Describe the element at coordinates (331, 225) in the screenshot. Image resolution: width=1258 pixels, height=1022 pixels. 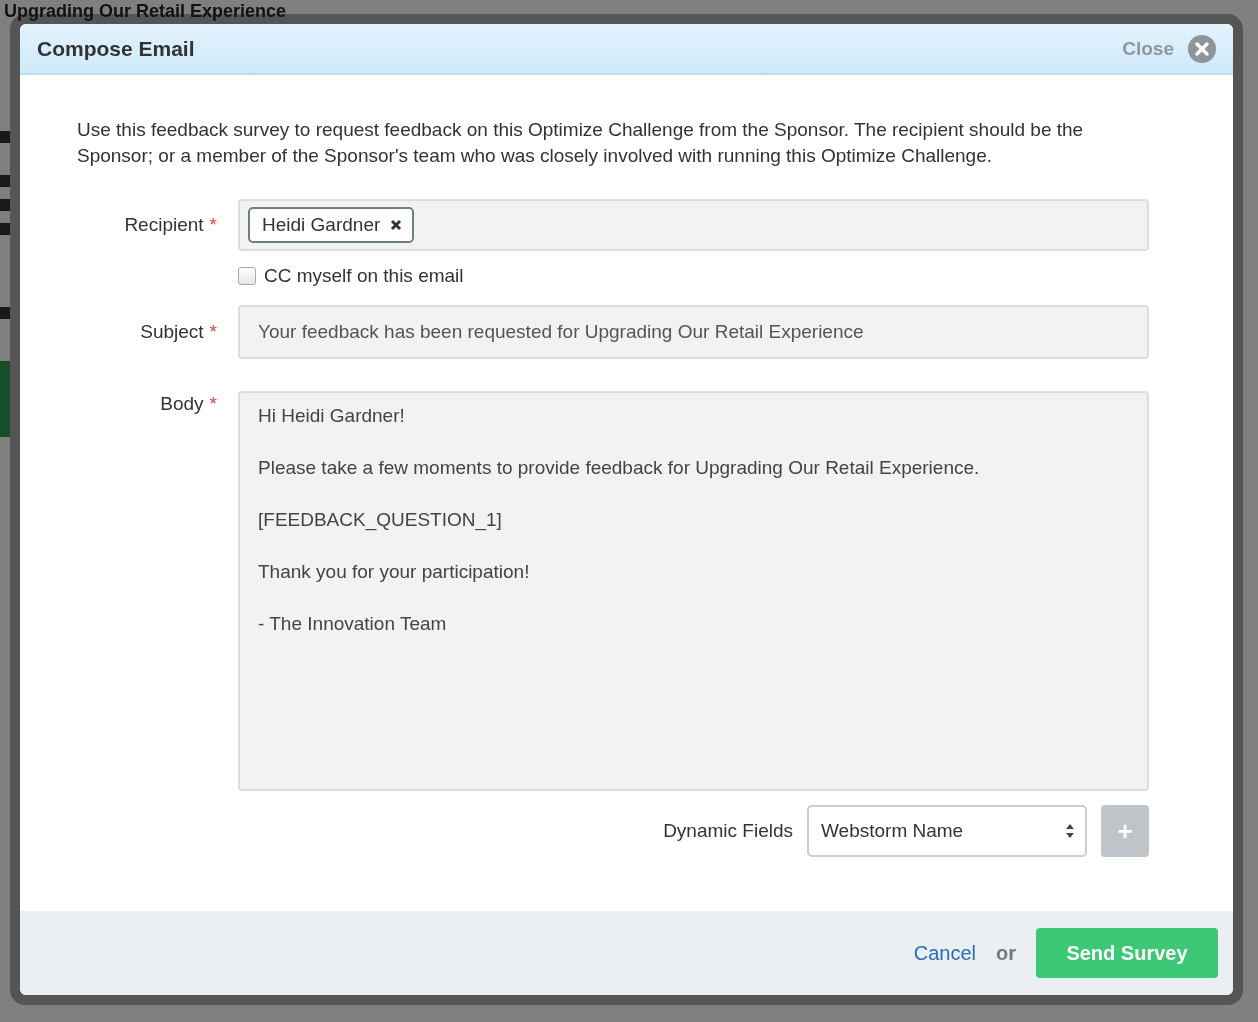
I see `recipient-tag: Heidi Gardner` at that location.